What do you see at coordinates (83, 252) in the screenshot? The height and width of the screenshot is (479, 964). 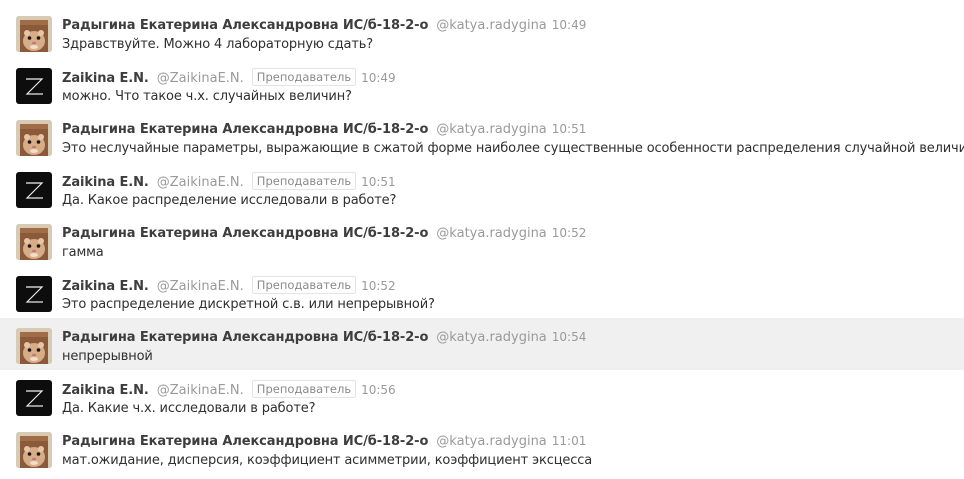 I see `message-text: гамма` at bounding box center [83, 252].